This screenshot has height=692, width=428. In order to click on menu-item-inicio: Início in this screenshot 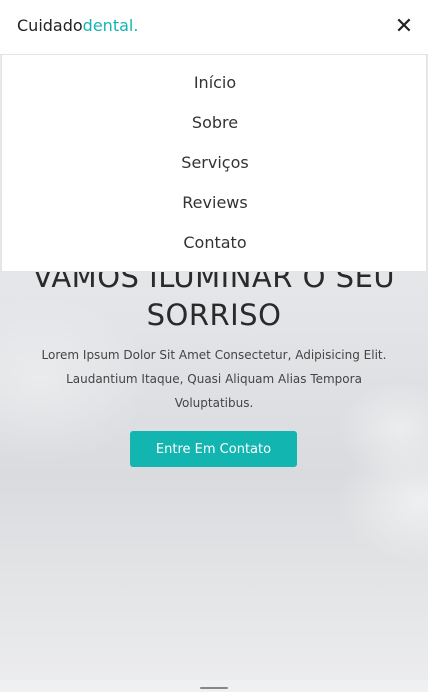, I will do `click(215, 83)`.